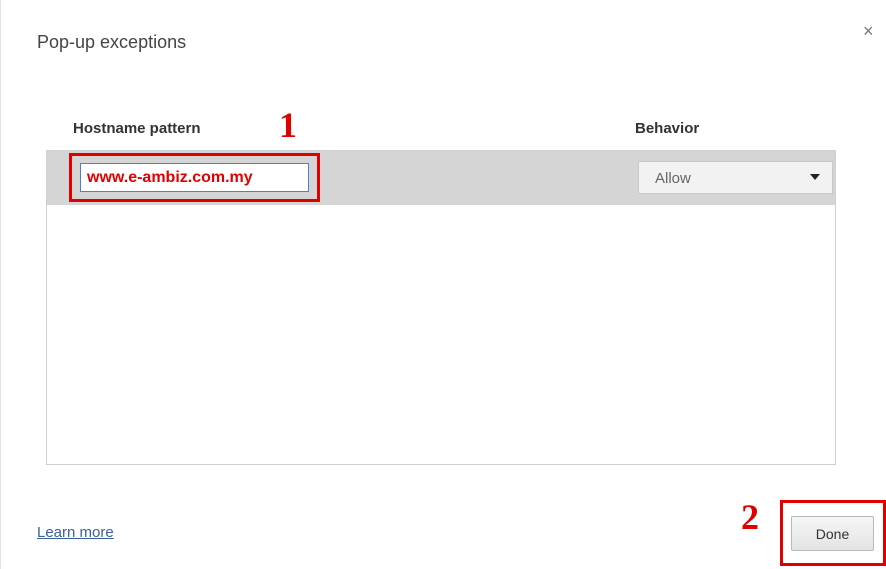 This screenshot has height=569, width=886. I want to click on dialog-title: Pop-up exceptions, so click(112, 42).